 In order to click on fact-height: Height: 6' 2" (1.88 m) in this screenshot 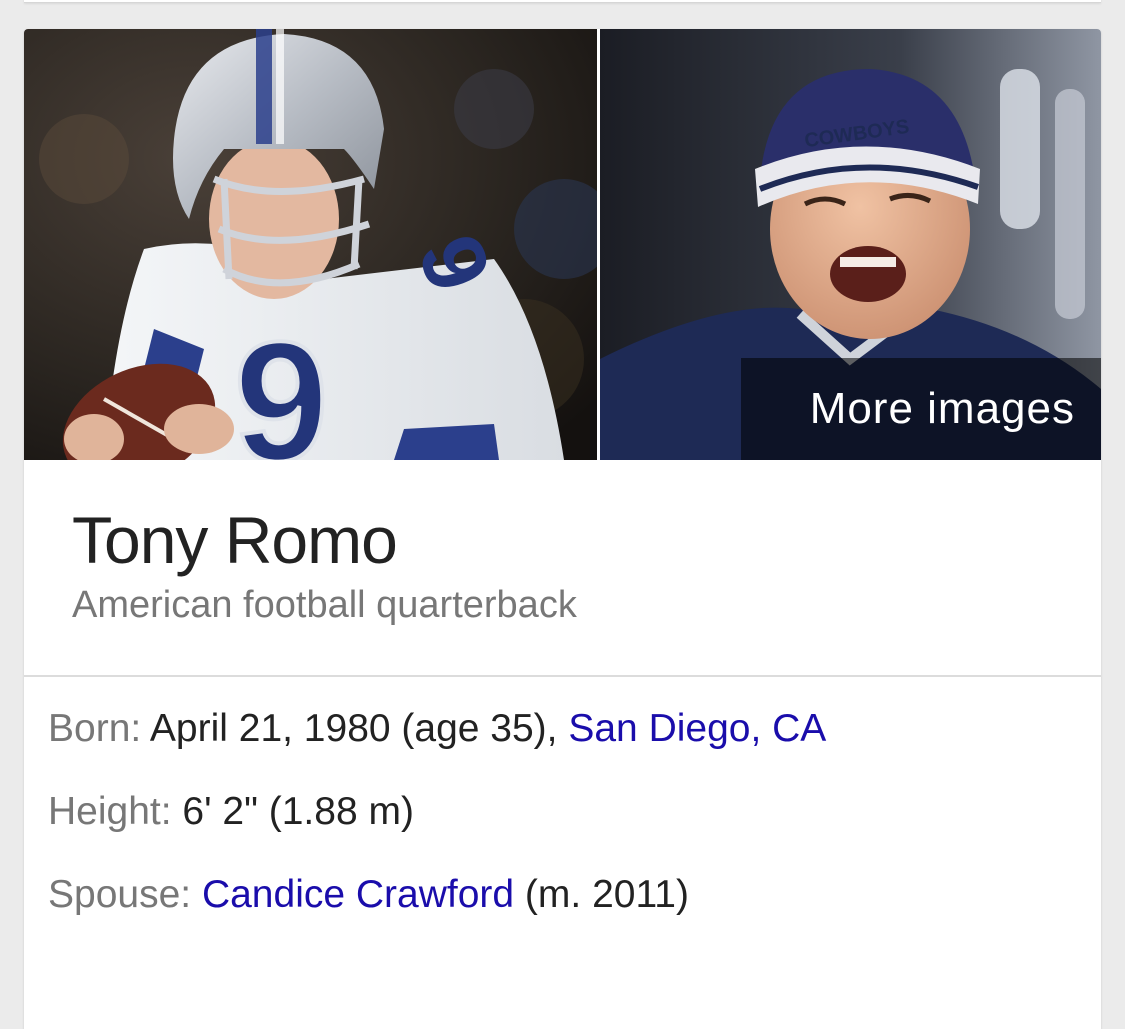, I will do `click(548, 824)`.